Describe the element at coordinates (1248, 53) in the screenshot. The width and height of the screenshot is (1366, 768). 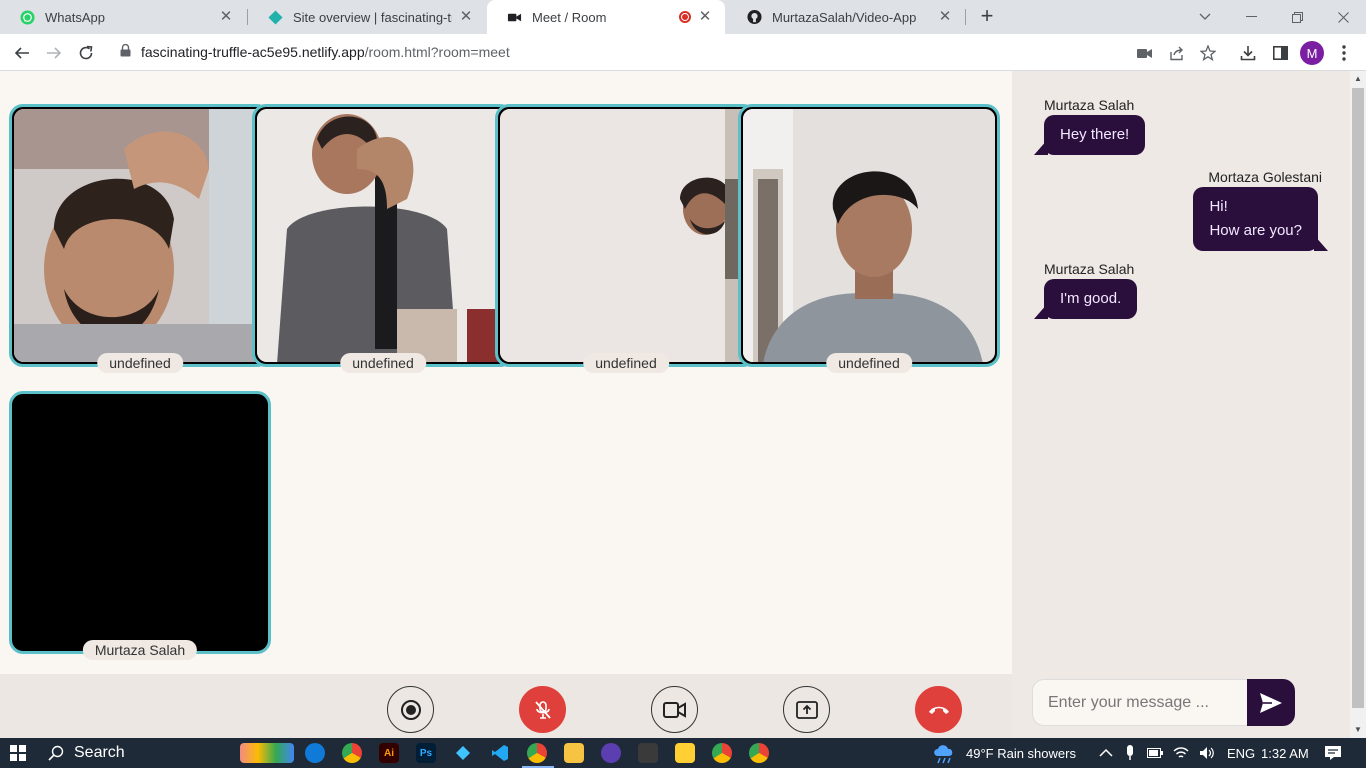
I see `download-icon` at that location.